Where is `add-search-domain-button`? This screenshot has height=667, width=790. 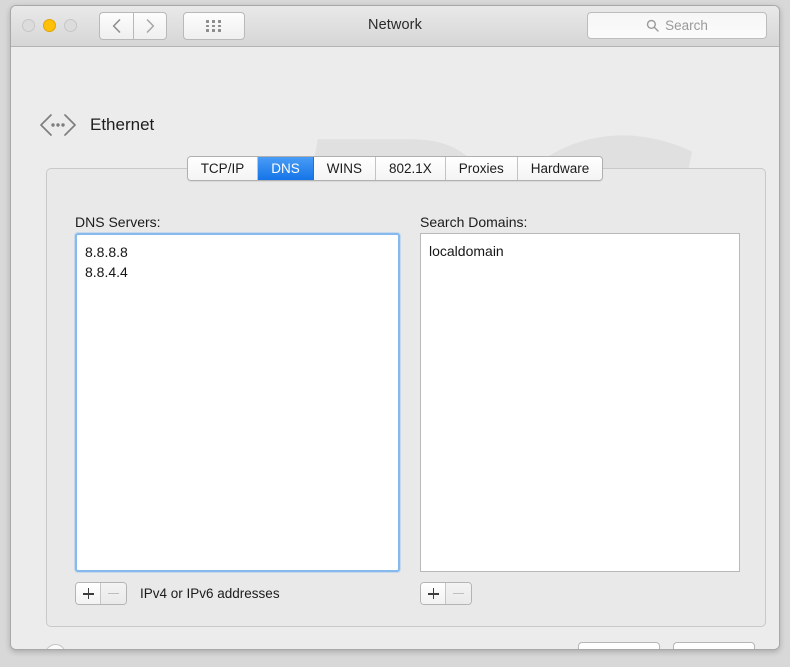 add-search-domain-button is located at coordinates (433, 593).